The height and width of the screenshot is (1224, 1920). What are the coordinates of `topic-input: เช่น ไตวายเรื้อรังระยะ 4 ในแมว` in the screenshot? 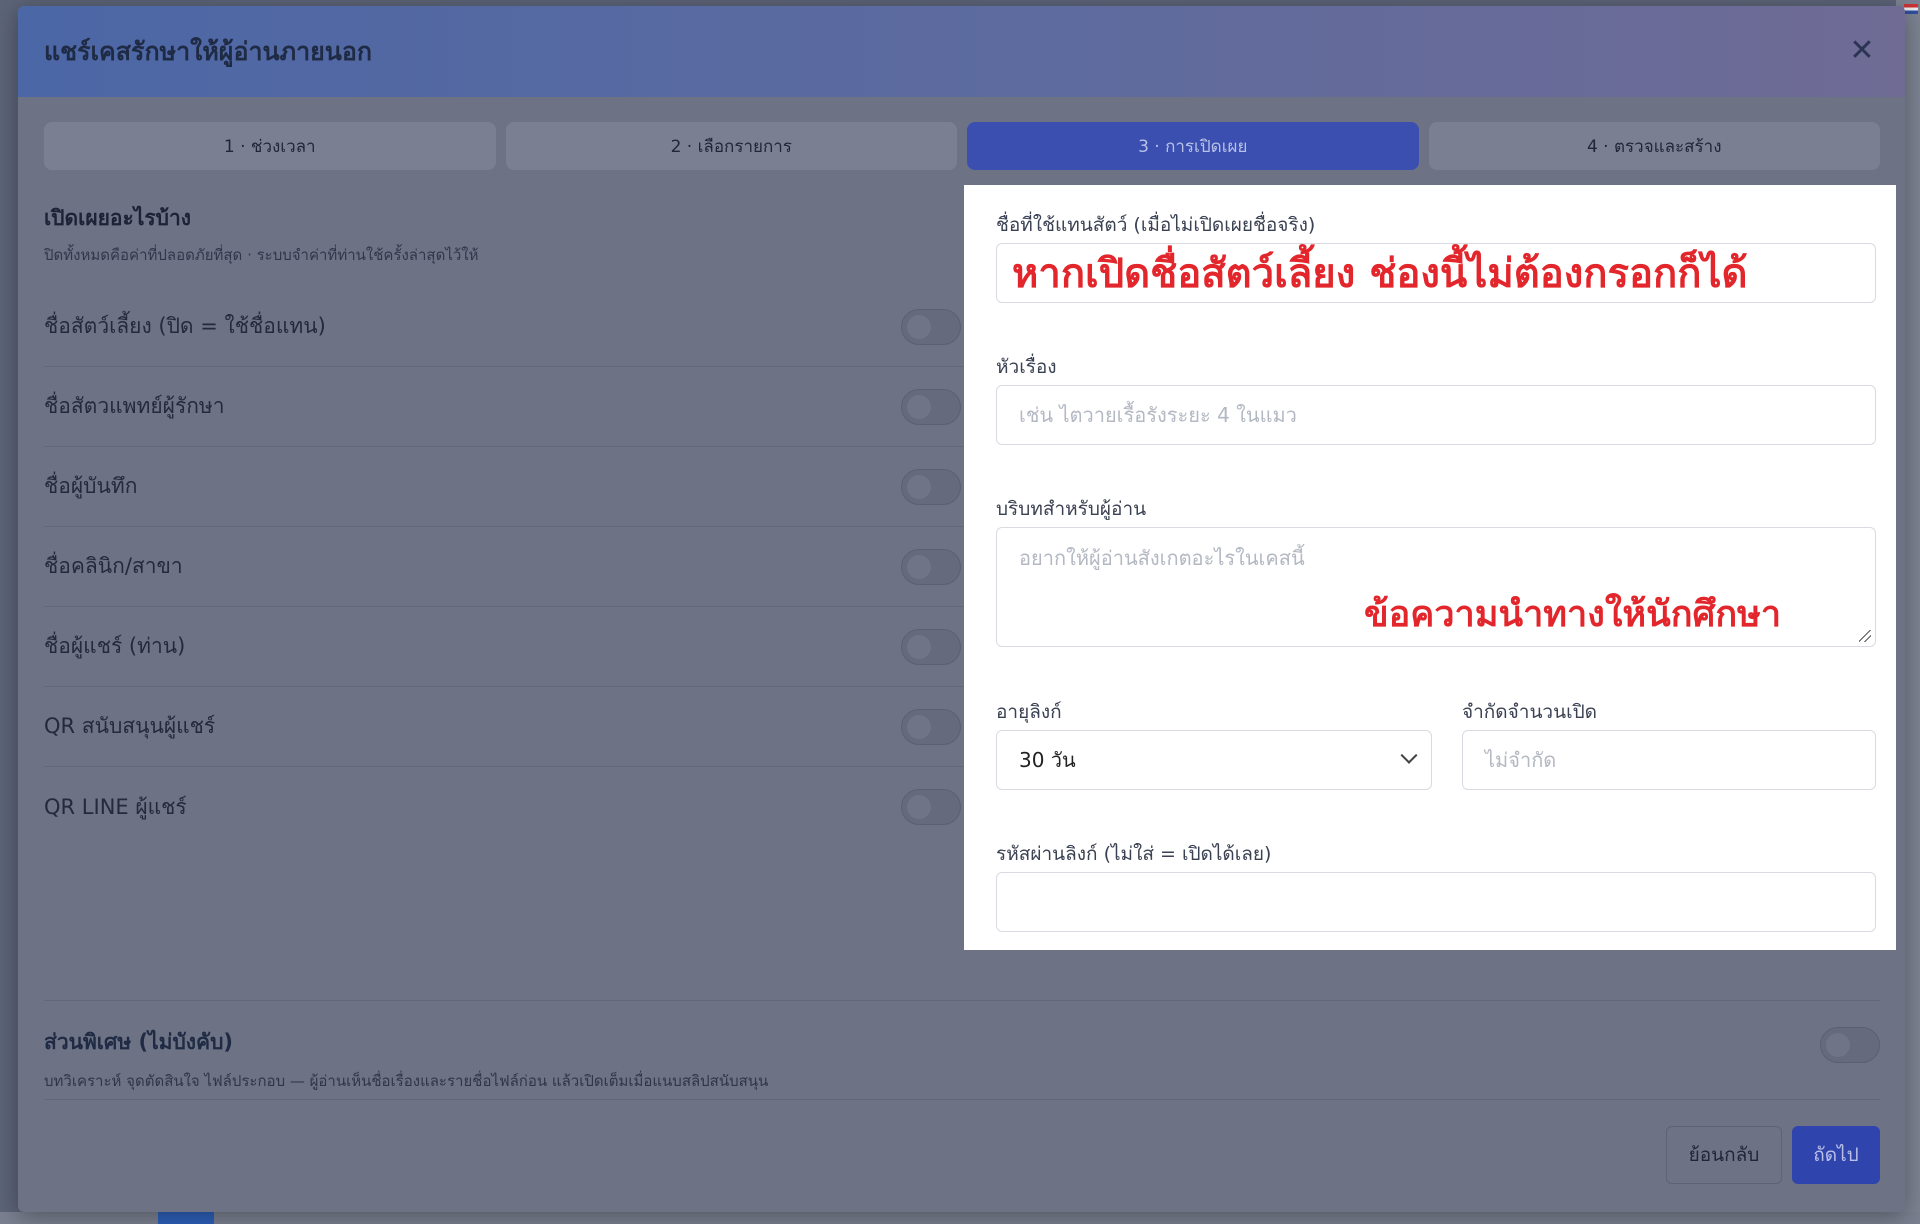 It's located at (1436, 415).